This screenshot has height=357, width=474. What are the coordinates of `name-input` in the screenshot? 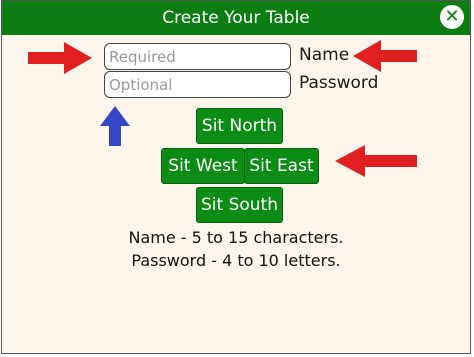 It's located at (197, 56).